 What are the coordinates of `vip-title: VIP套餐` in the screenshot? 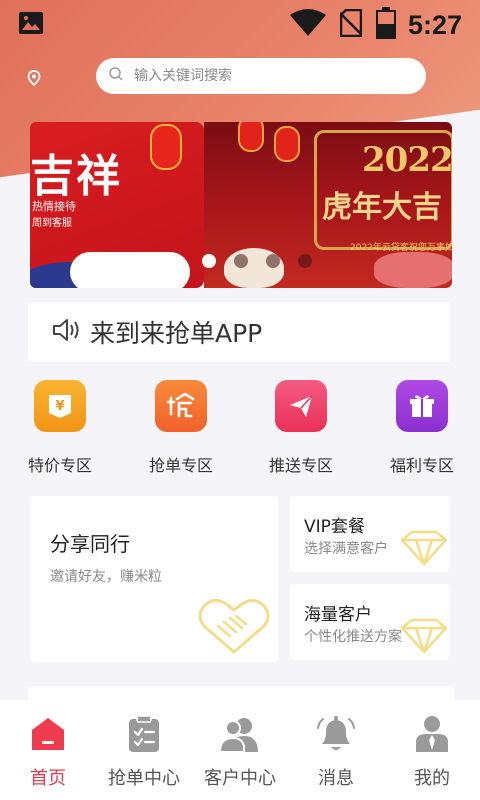 It's located at (334, 527).